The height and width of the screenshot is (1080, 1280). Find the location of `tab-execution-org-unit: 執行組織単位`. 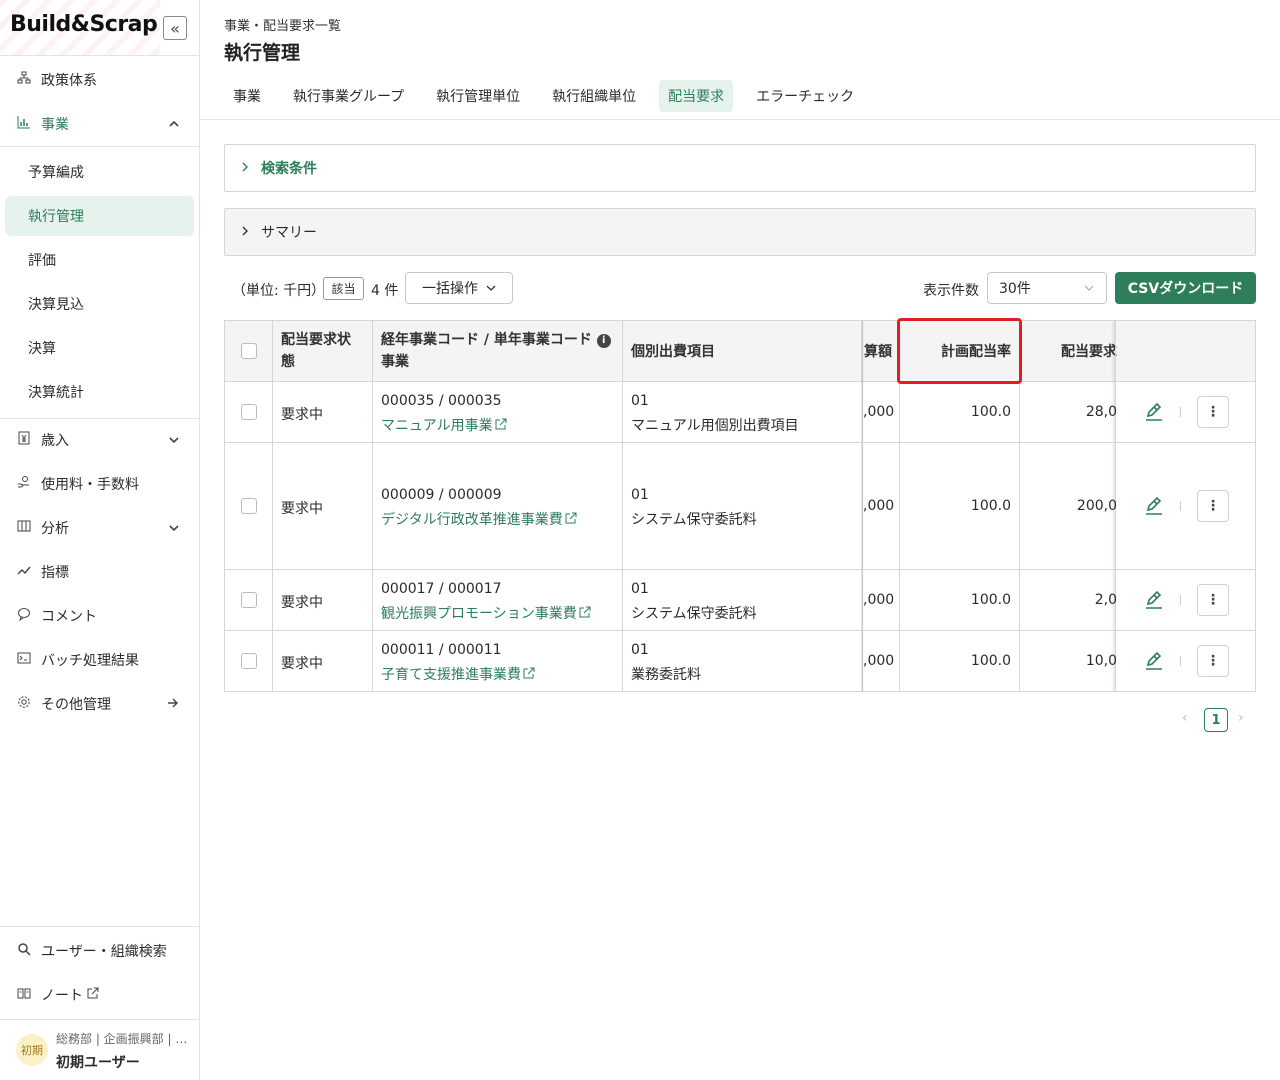

tab-execution-org-unit: 執行組織単位 is located at coordinates (594, 96).